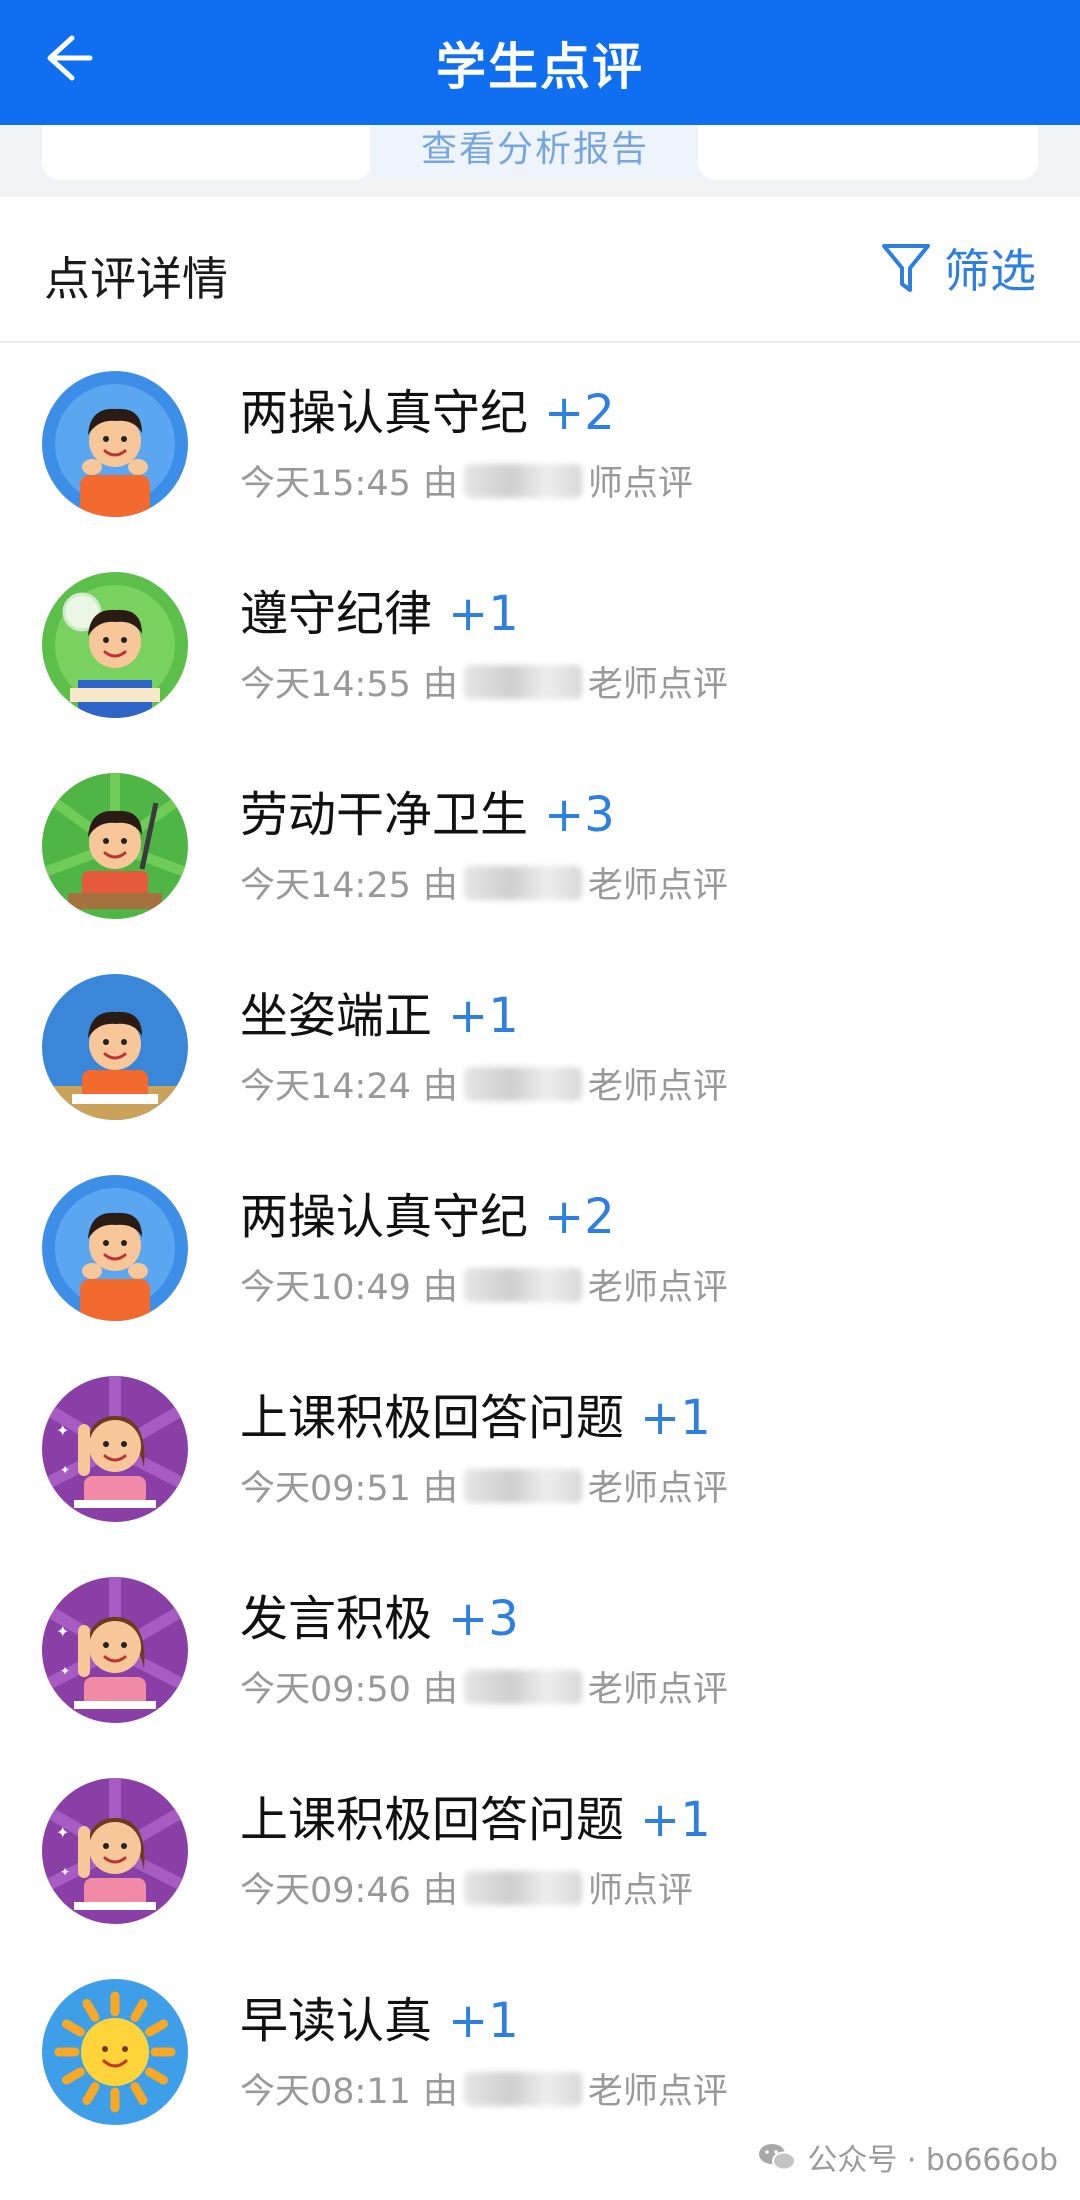  Describe the element at coordinates (990, 271) in the screenshot. I see `filter-label: 筛选` at that location.